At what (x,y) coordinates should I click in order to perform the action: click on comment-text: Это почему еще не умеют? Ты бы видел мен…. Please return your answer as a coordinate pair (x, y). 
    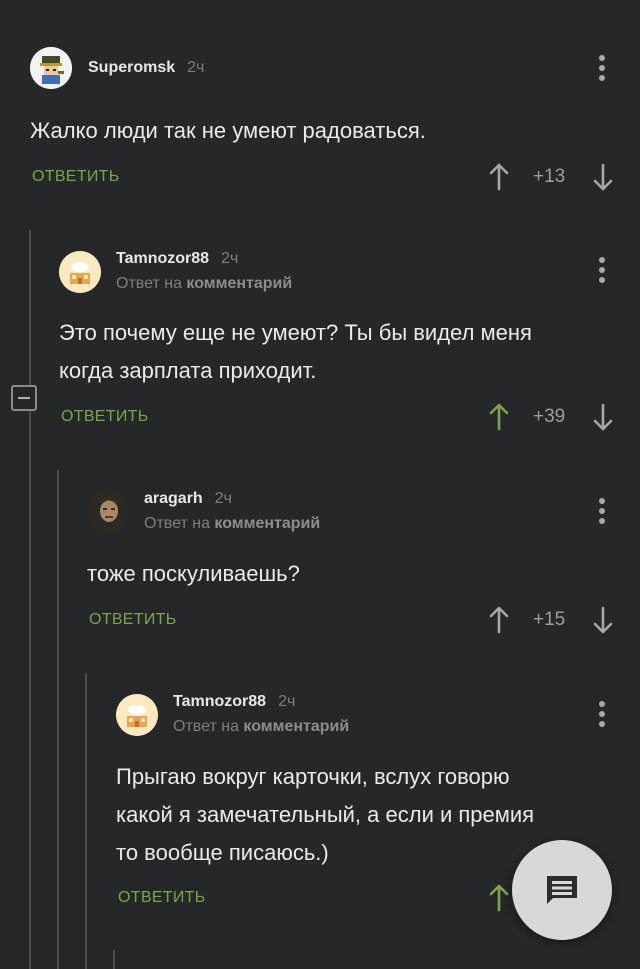
    Looking at the image, I should click on (295, 351).